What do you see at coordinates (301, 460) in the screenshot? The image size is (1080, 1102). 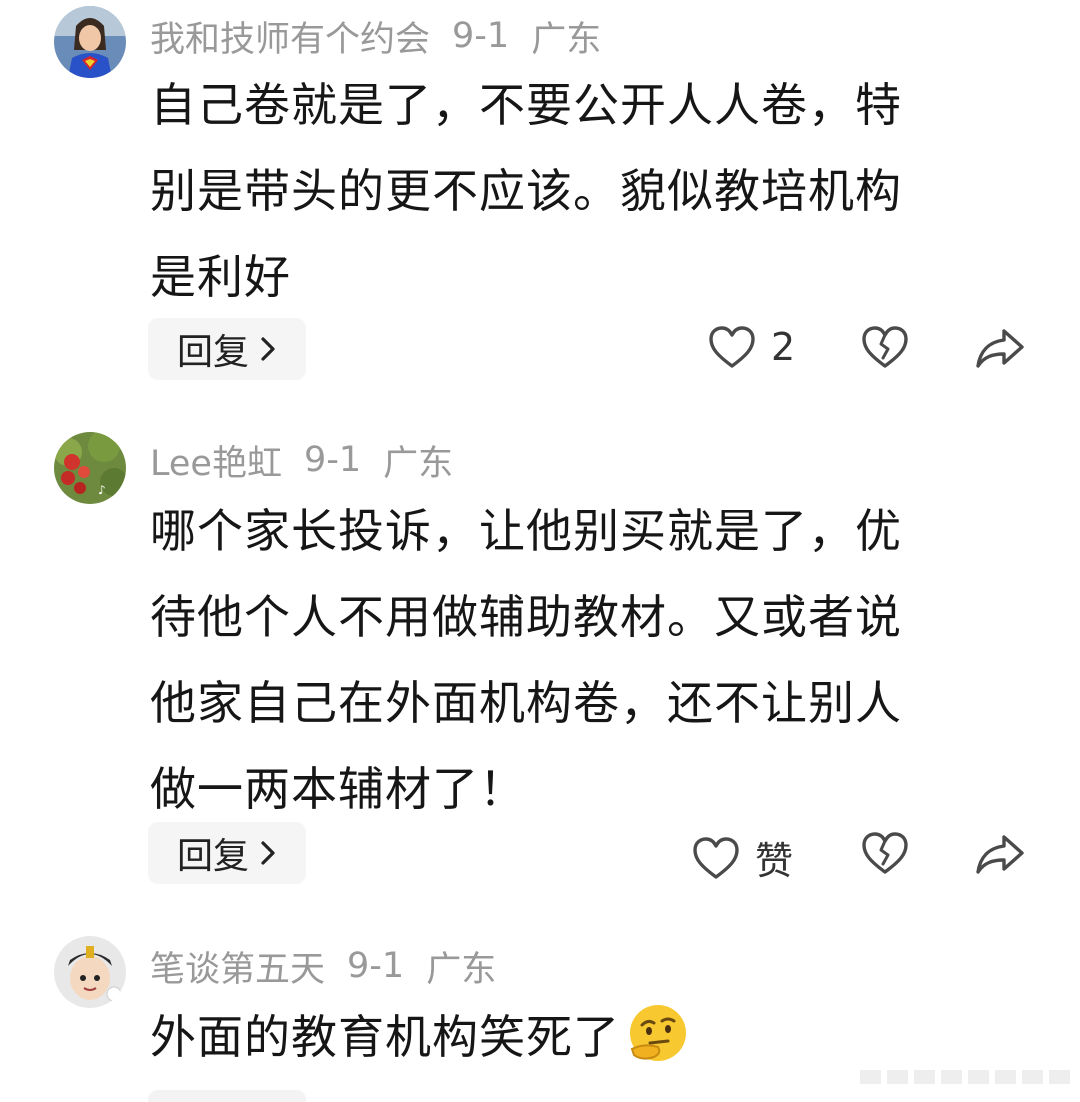 I see `comment-meta: Lee艳虹 9-1 广东` at bounding box center [301, 460].